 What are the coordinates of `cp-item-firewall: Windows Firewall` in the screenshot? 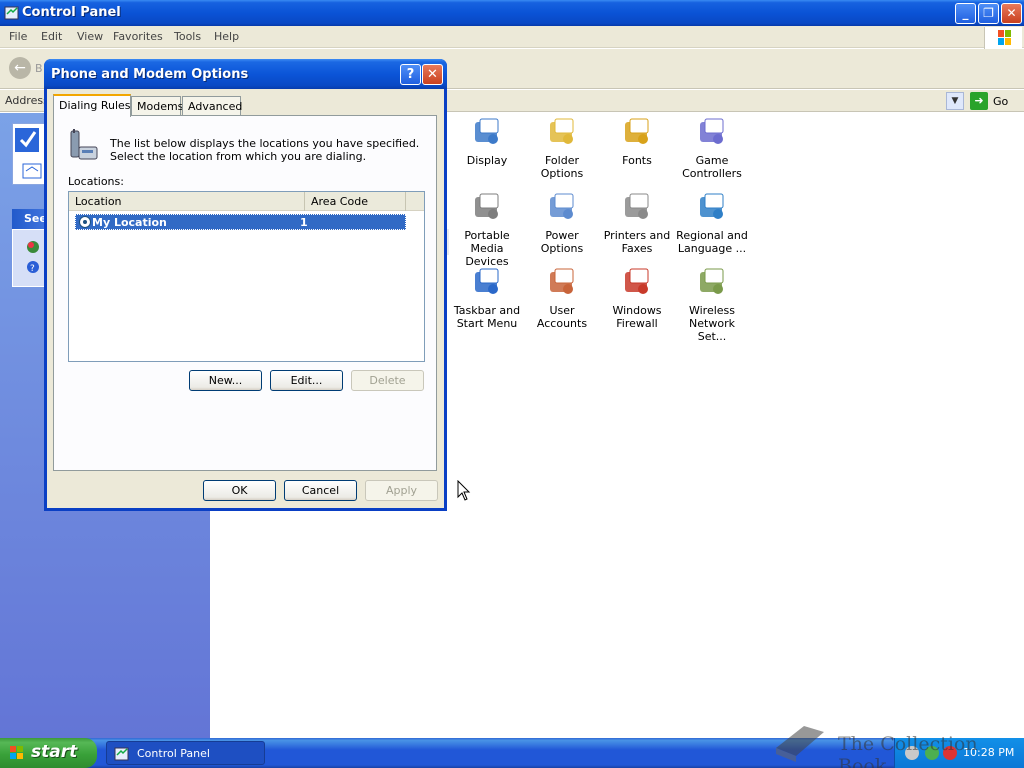 It's located at (637, 298).